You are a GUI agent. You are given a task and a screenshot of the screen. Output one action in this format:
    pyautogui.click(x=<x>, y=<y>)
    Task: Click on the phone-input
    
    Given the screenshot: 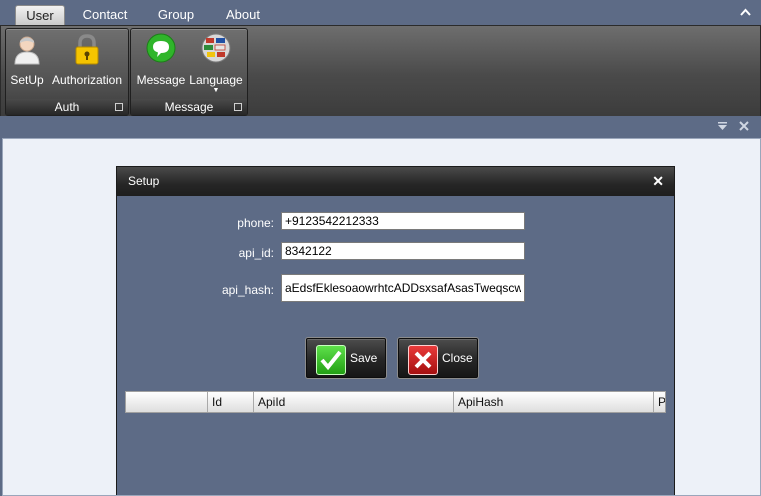 What is the action you would take?
    pyautogui.click(x=403, y=221)
    